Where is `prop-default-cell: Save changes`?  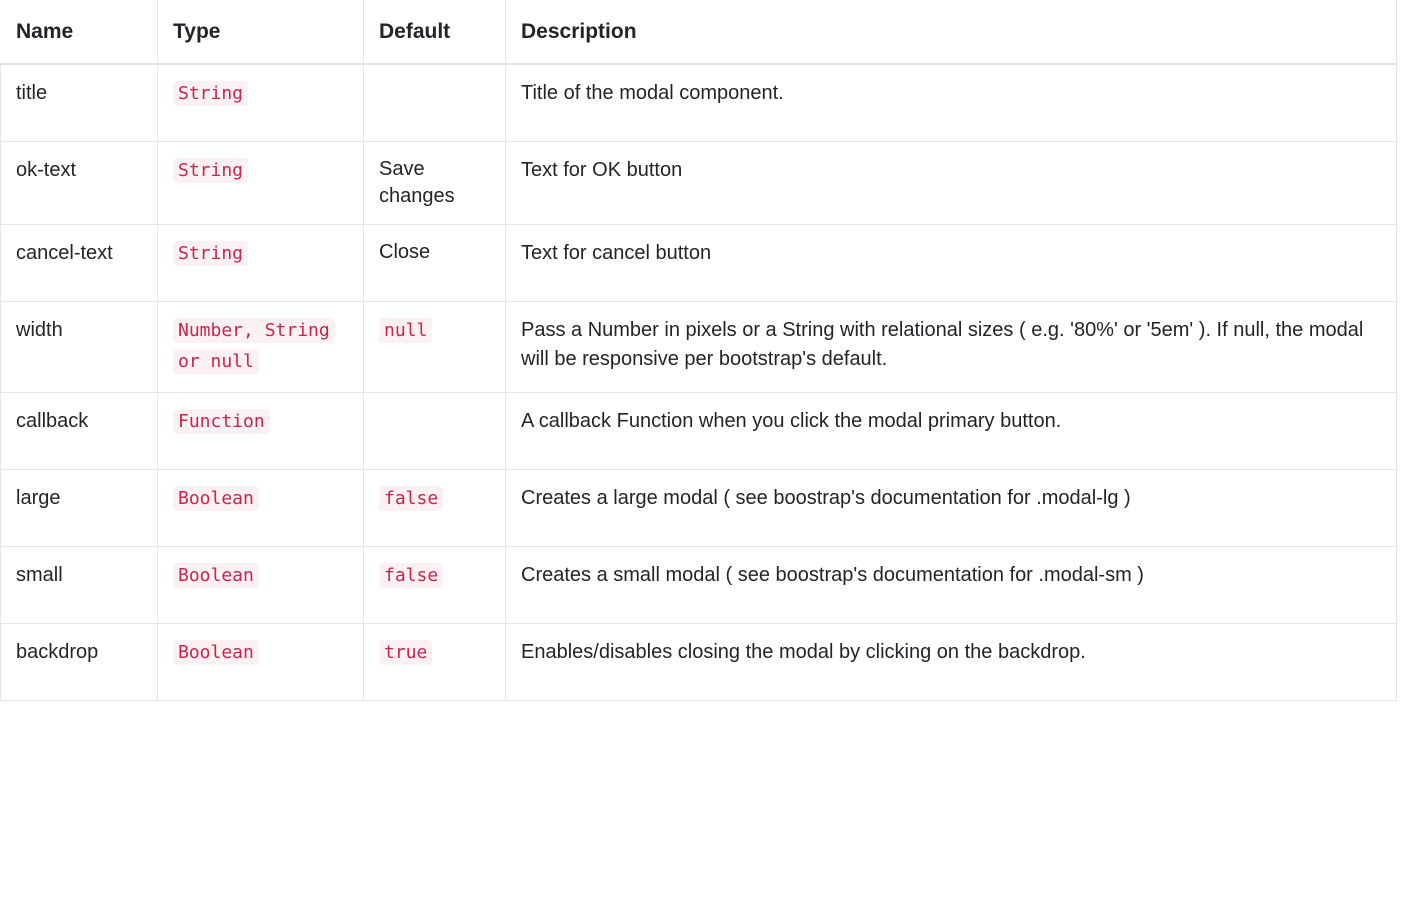
prop-default-cell: Save changes is located at coordinates (434, 183).